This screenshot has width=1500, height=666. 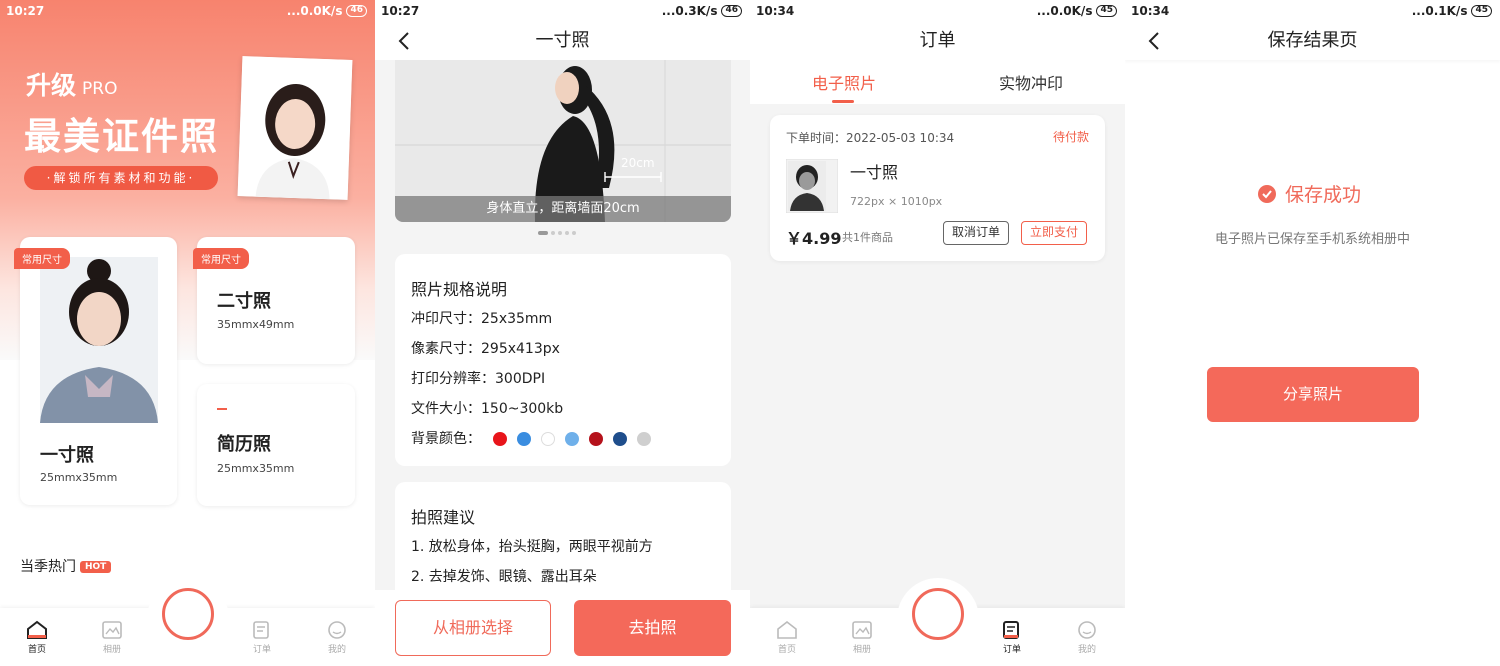 I want to click on order-thumbnail, so click(x=812, y=186).